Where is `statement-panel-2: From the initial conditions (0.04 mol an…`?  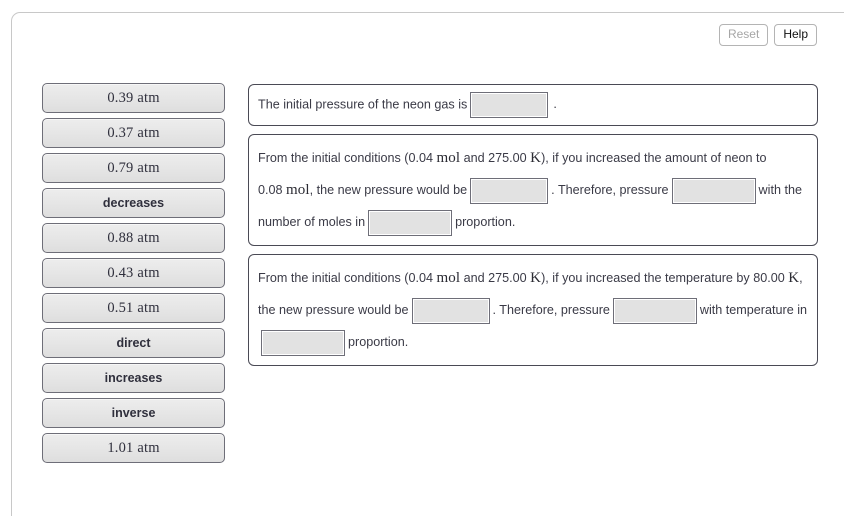 statement-panel-2: From the initial conditions (0.04 mol an… is located at coordinates (533, 190).